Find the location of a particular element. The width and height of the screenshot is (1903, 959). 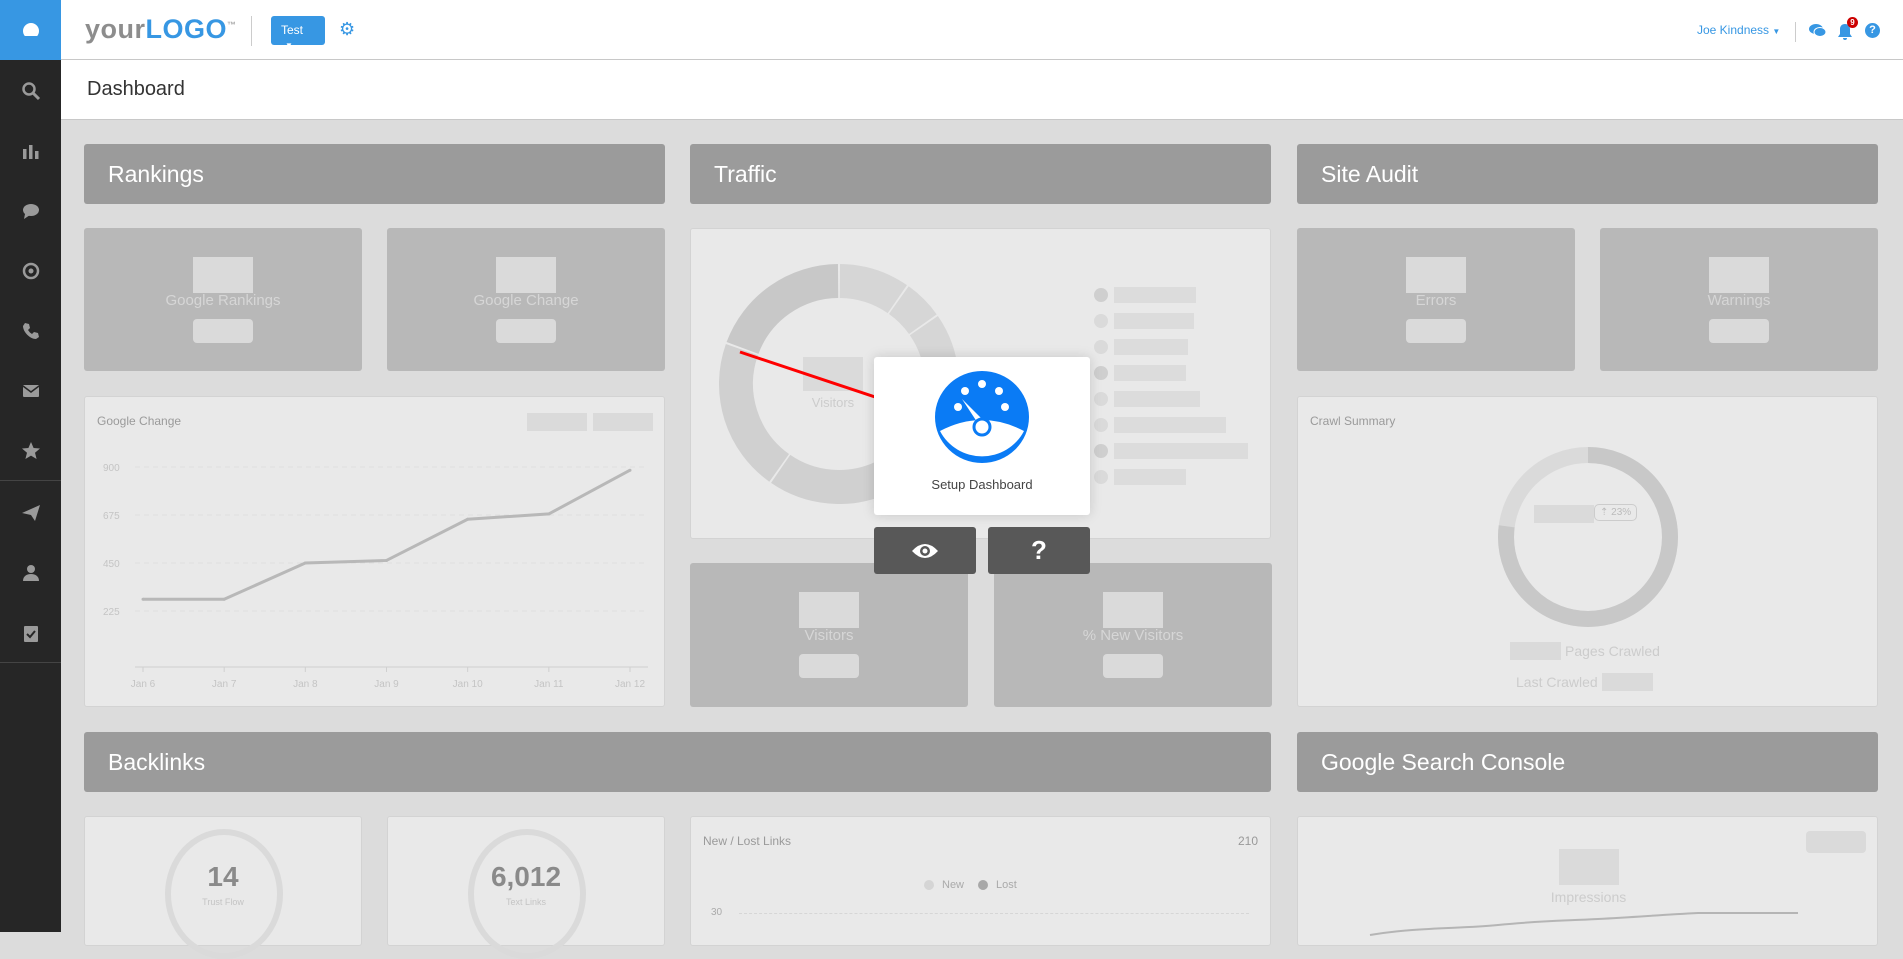

question-icon: ? is located at coordinates (1039, 550).